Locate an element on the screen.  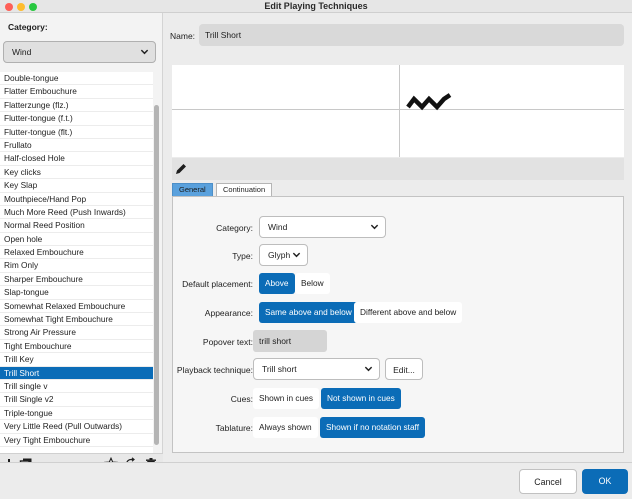
staff-line is located at coordinates (398, 109).